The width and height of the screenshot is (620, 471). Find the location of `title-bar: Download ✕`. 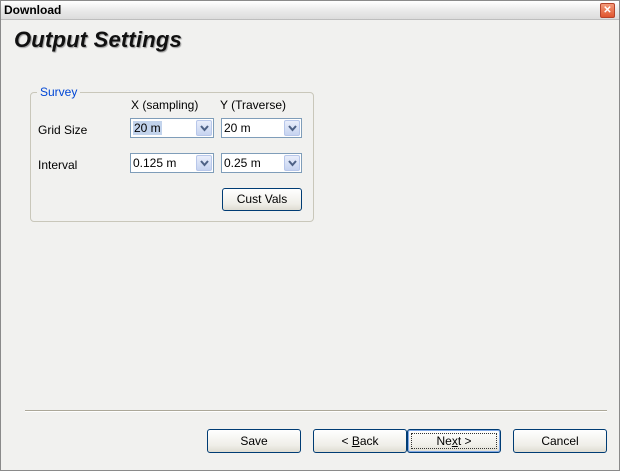

title-bar: Download ✕ is located at coordinates (310, 10).